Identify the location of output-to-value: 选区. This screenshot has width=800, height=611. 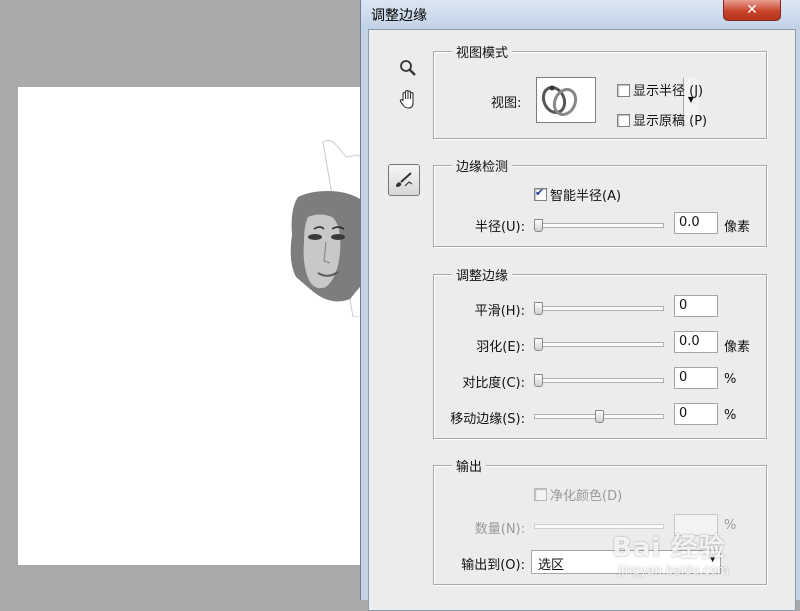
(551, 565).